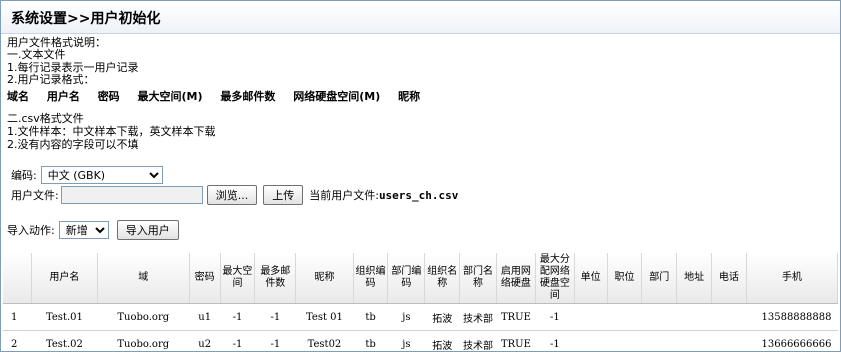  Describe the element at coordinates (18, 278) in the screenshot. I see `col-header-index` at that location.